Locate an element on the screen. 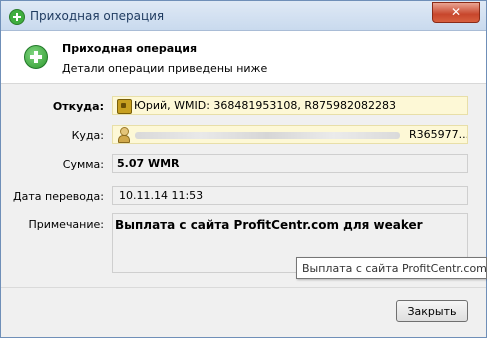 This screenshot has height=338, width=487. amount-field: 5.07 WMR is located at coordinates (290, 163).